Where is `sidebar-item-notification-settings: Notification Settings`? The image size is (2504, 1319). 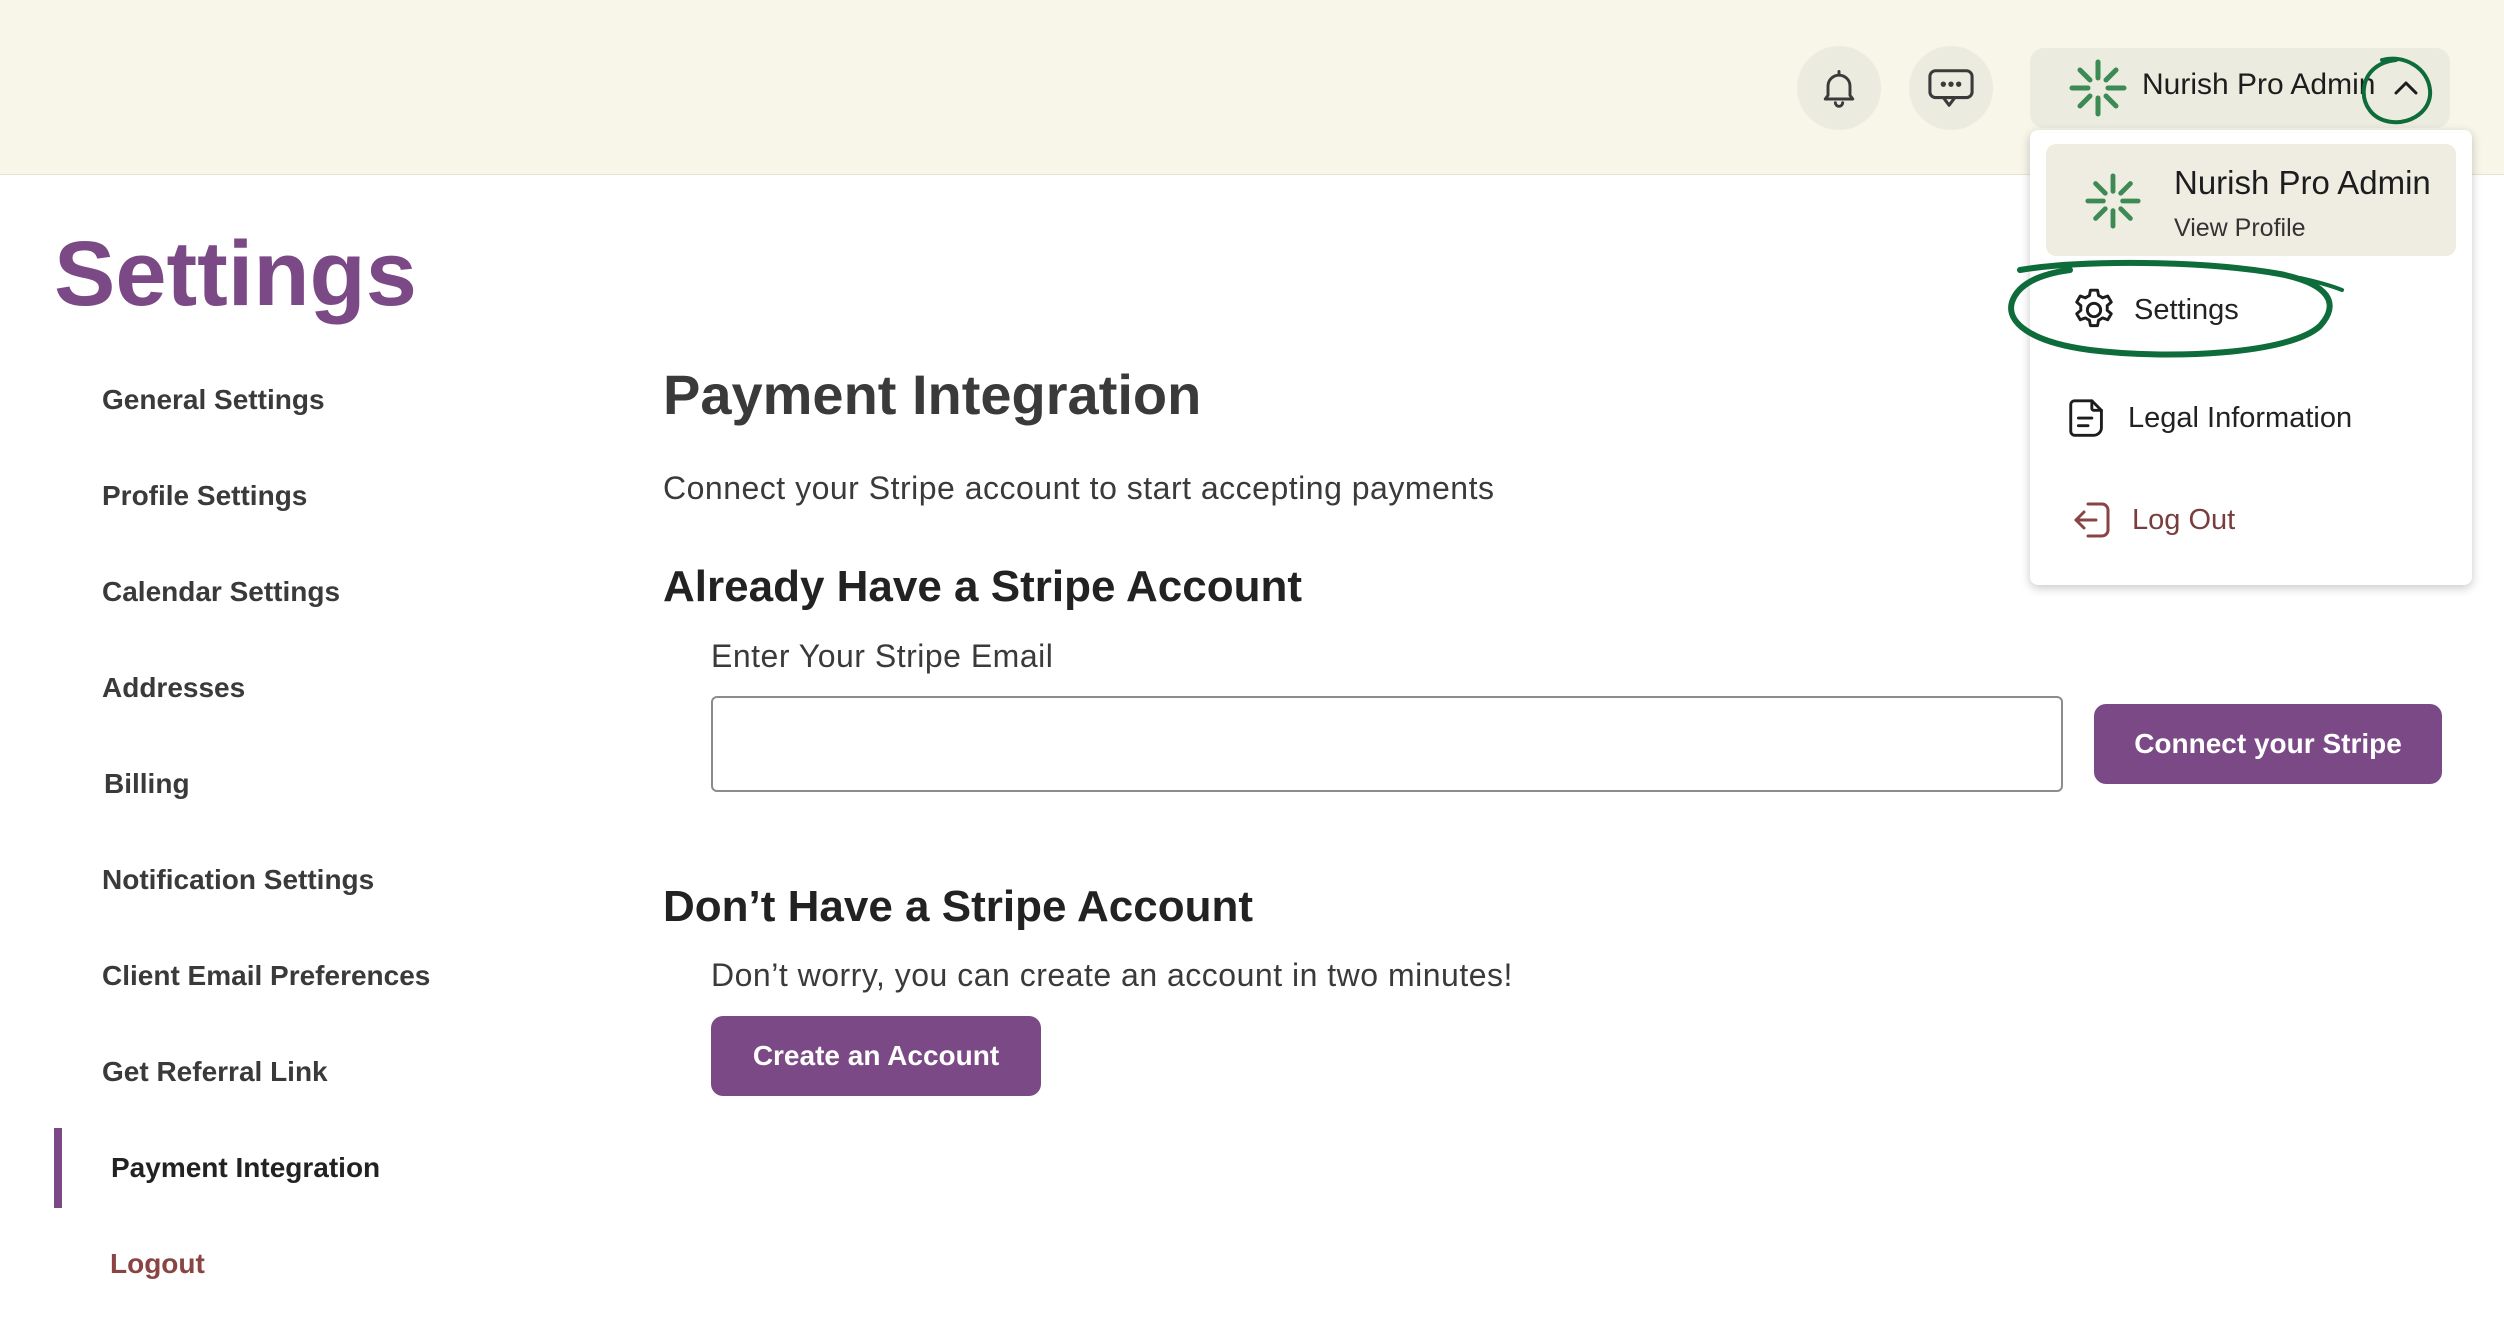
sidebar-item-notification-settings: Notification Settings is located at coordinates (238, 880).